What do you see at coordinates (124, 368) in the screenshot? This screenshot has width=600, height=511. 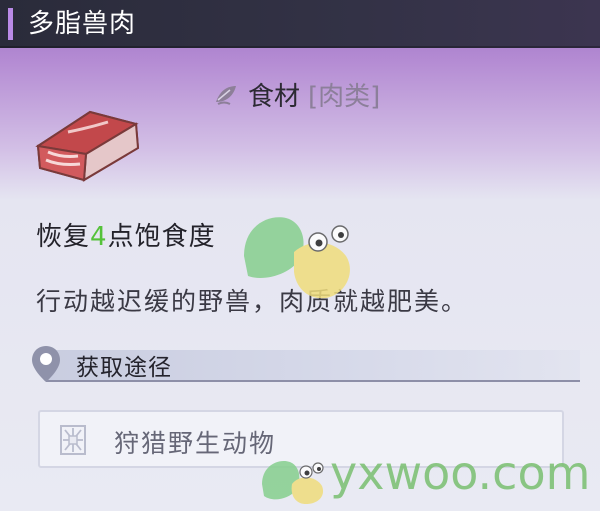 I see `source-heading: 获取途径` at bounding box center [124, 368].